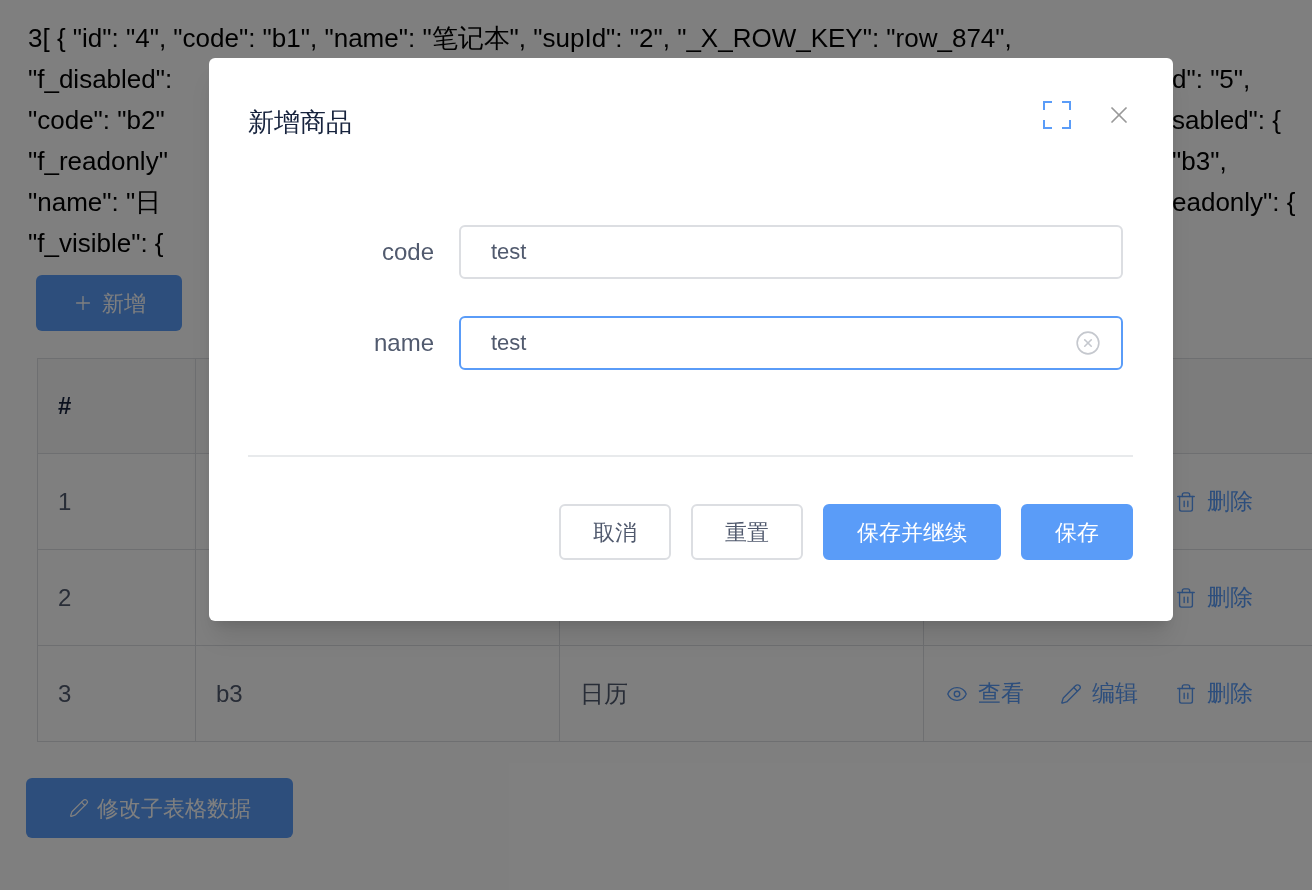  What do you see at coordinates (98, 161) in the screenshot?
I see `json-text-line: "f_readonly"` at bounding box center [98, 161].